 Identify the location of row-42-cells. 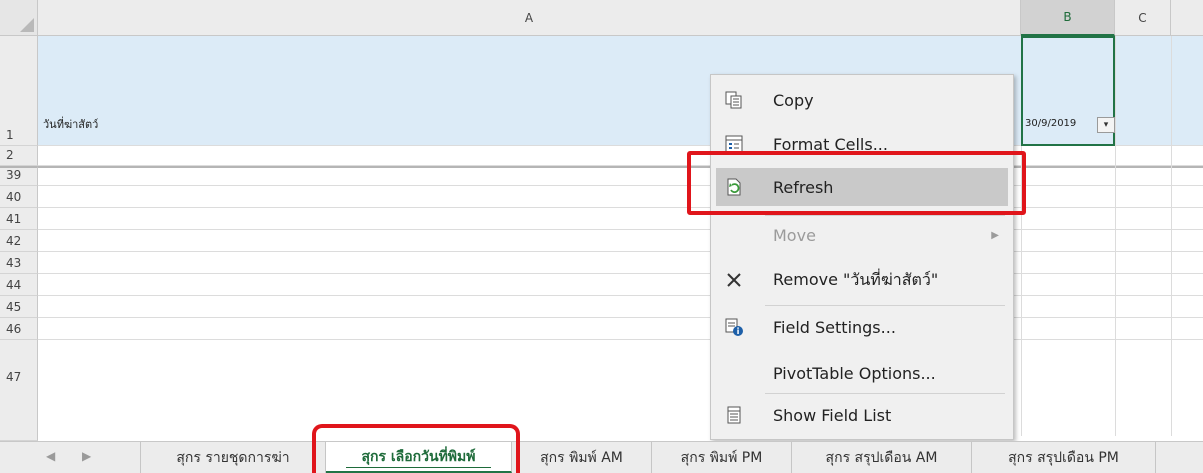
(620, 241).